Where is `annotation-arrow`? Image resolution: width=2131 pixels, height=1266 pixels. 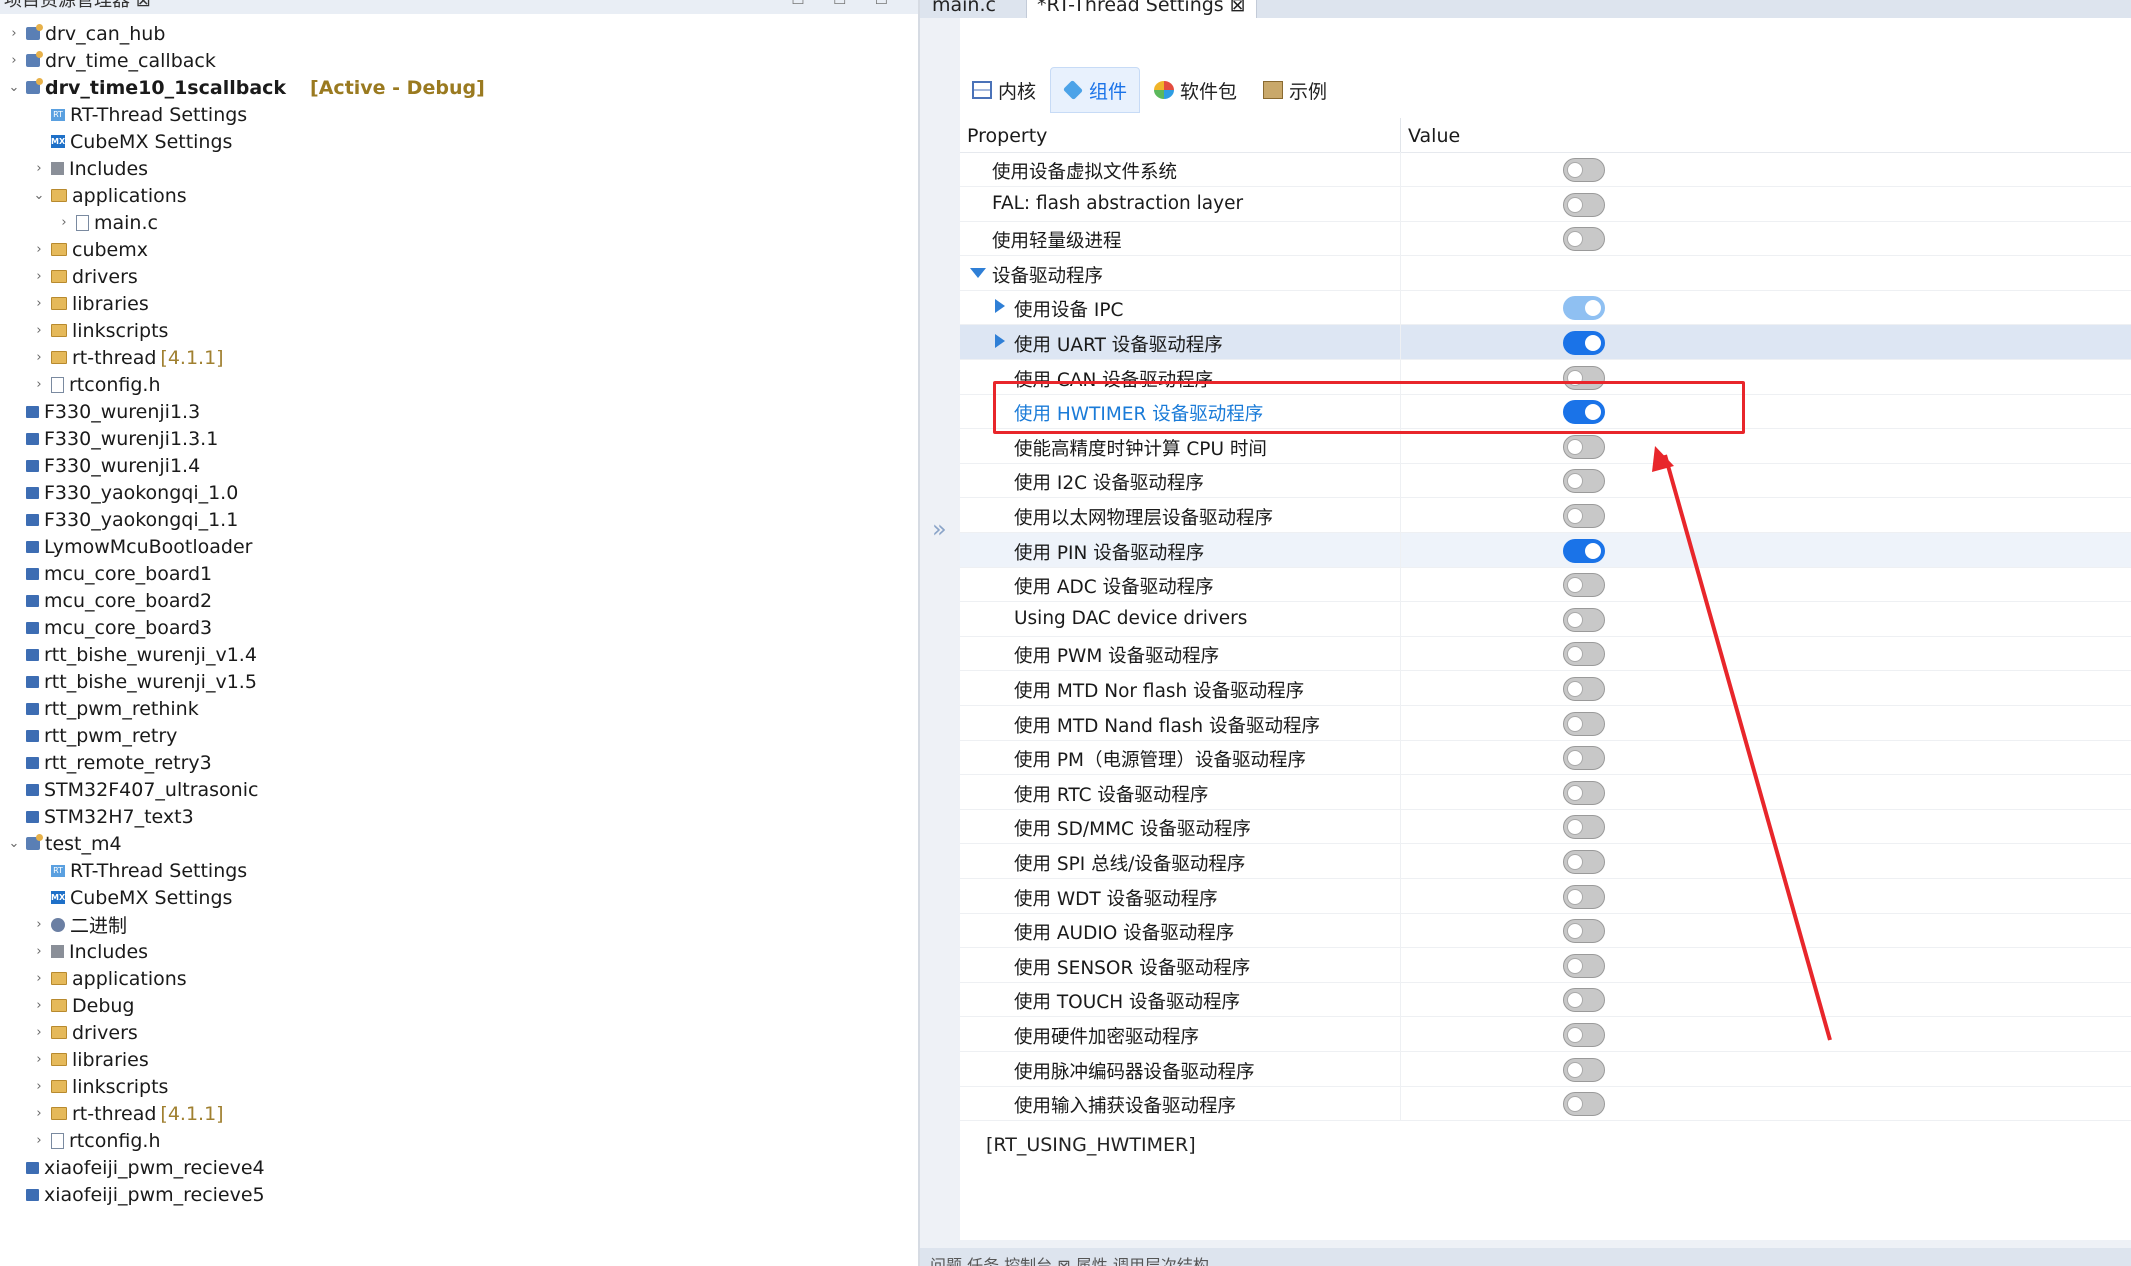 annotation-arrow is located at coordinates (1742, 743).